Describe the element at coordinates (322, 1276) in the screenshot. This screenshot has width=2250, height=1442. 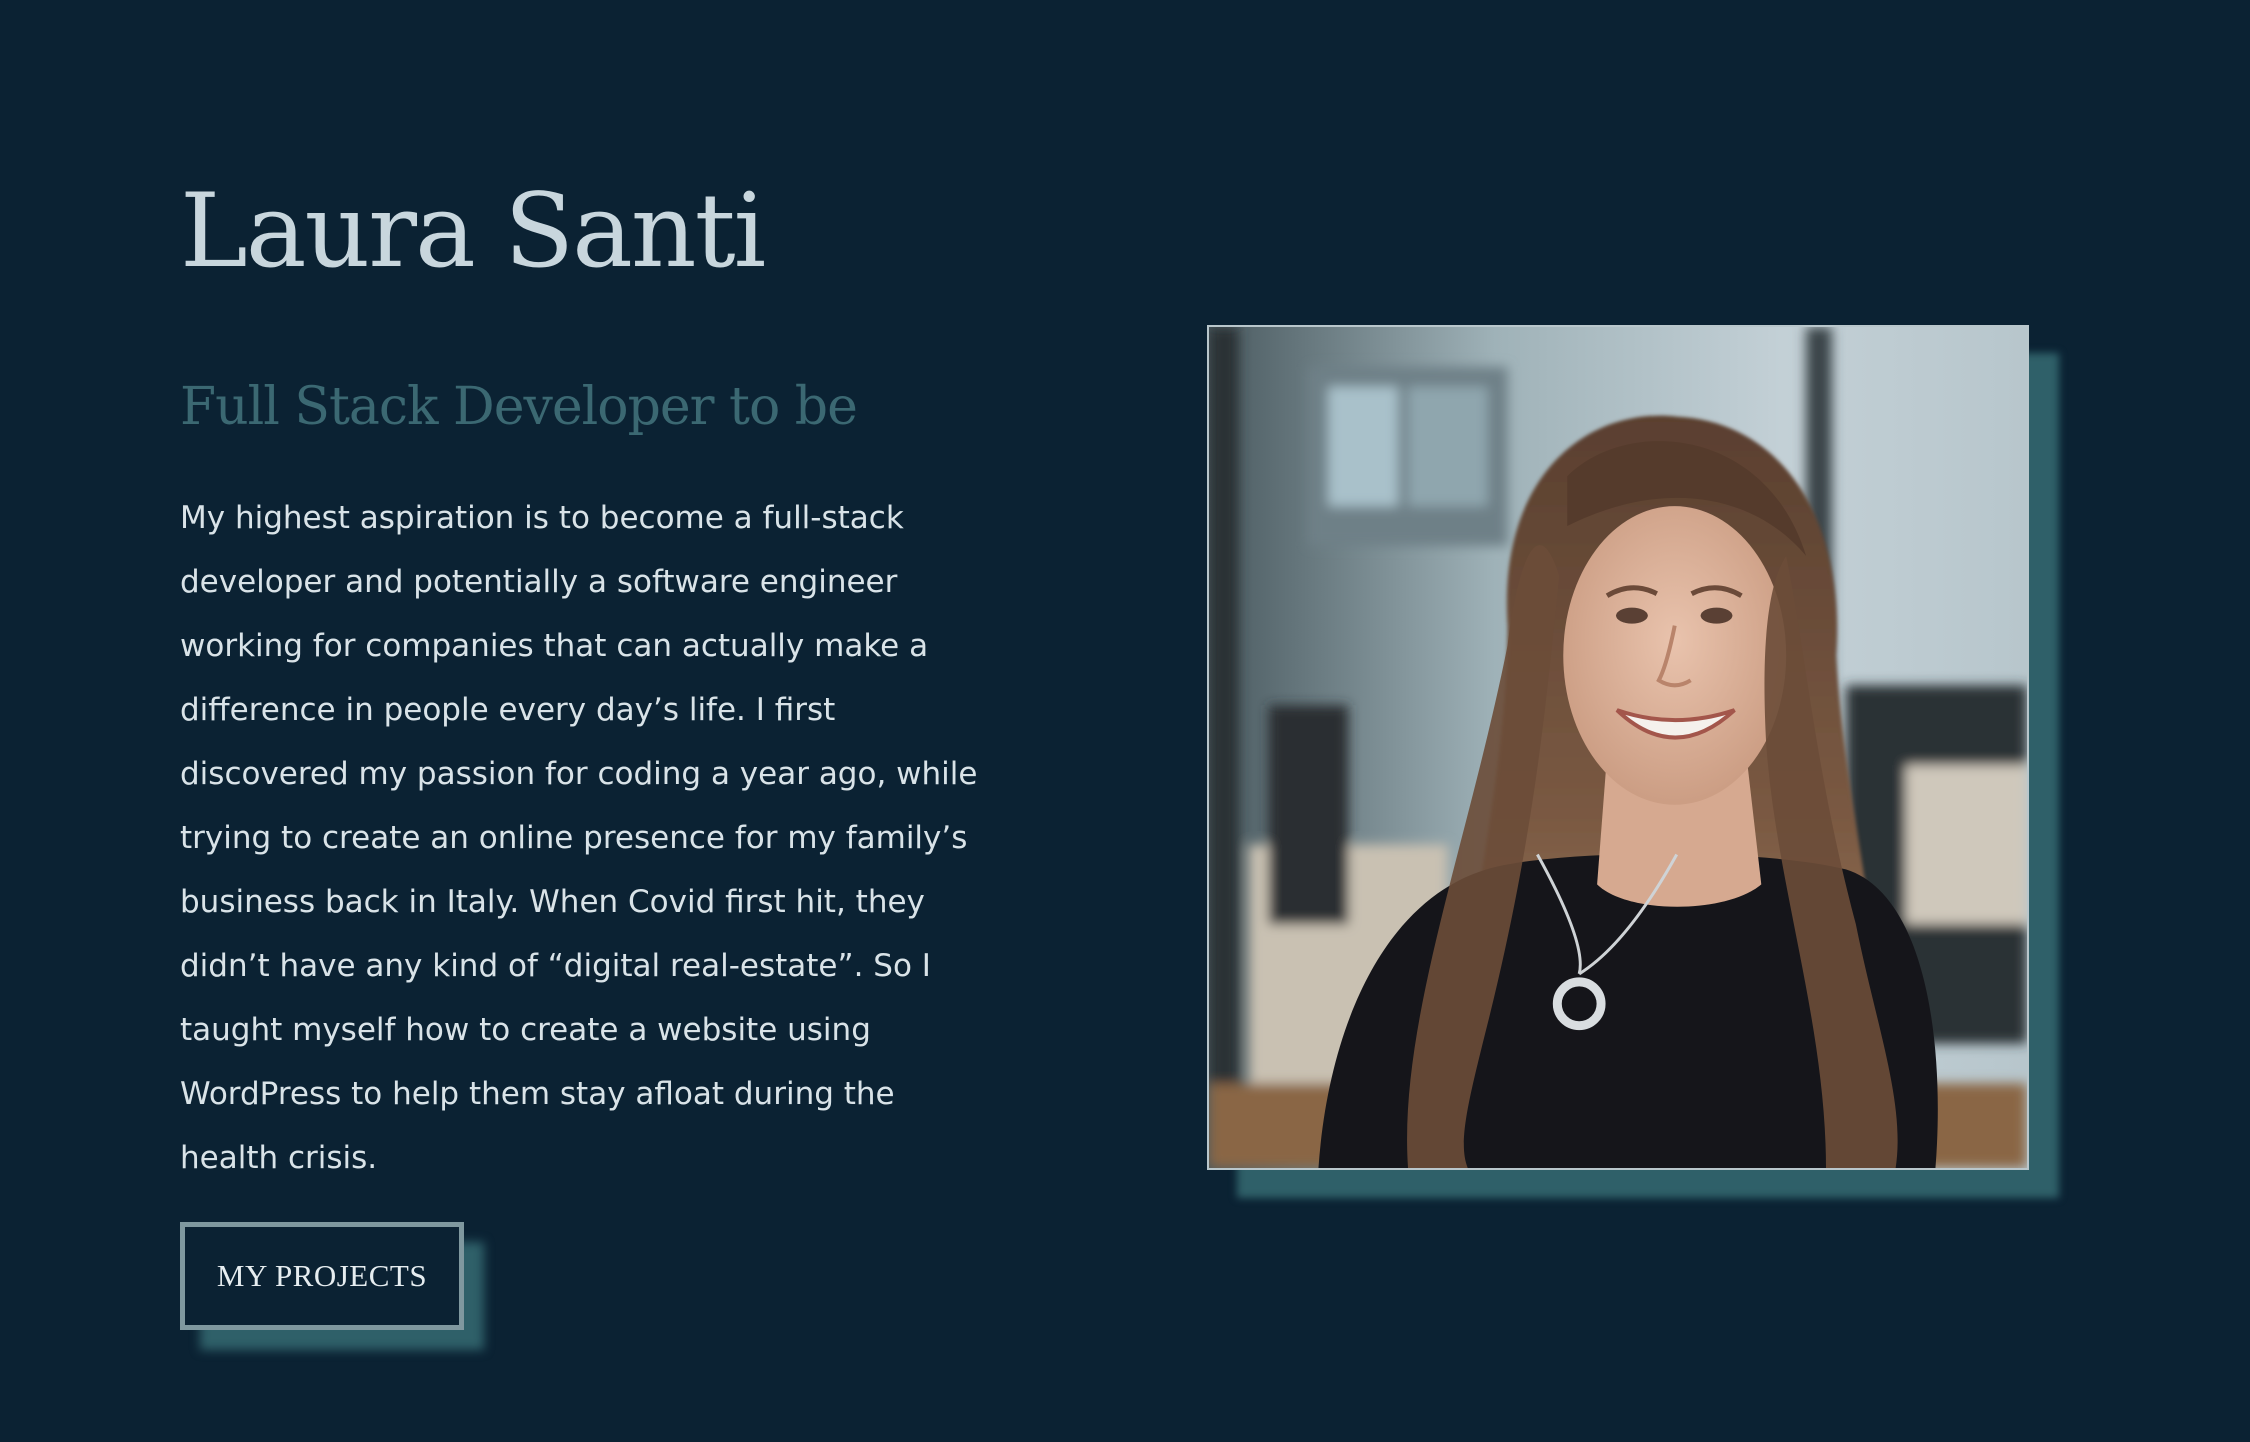
I see `my-projects-button: MY PROJECTS` at that location.